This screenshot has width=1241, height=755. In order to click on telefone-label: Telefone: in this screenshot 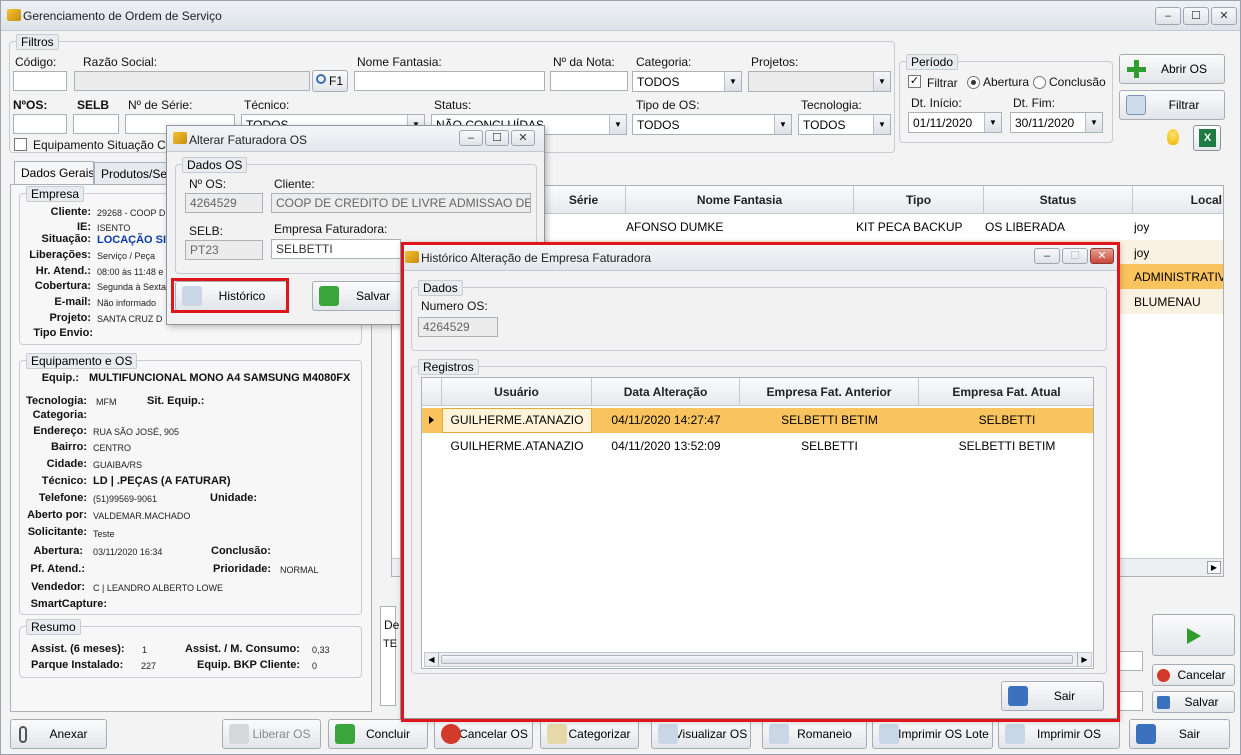, I will do `click(62, 498)`.